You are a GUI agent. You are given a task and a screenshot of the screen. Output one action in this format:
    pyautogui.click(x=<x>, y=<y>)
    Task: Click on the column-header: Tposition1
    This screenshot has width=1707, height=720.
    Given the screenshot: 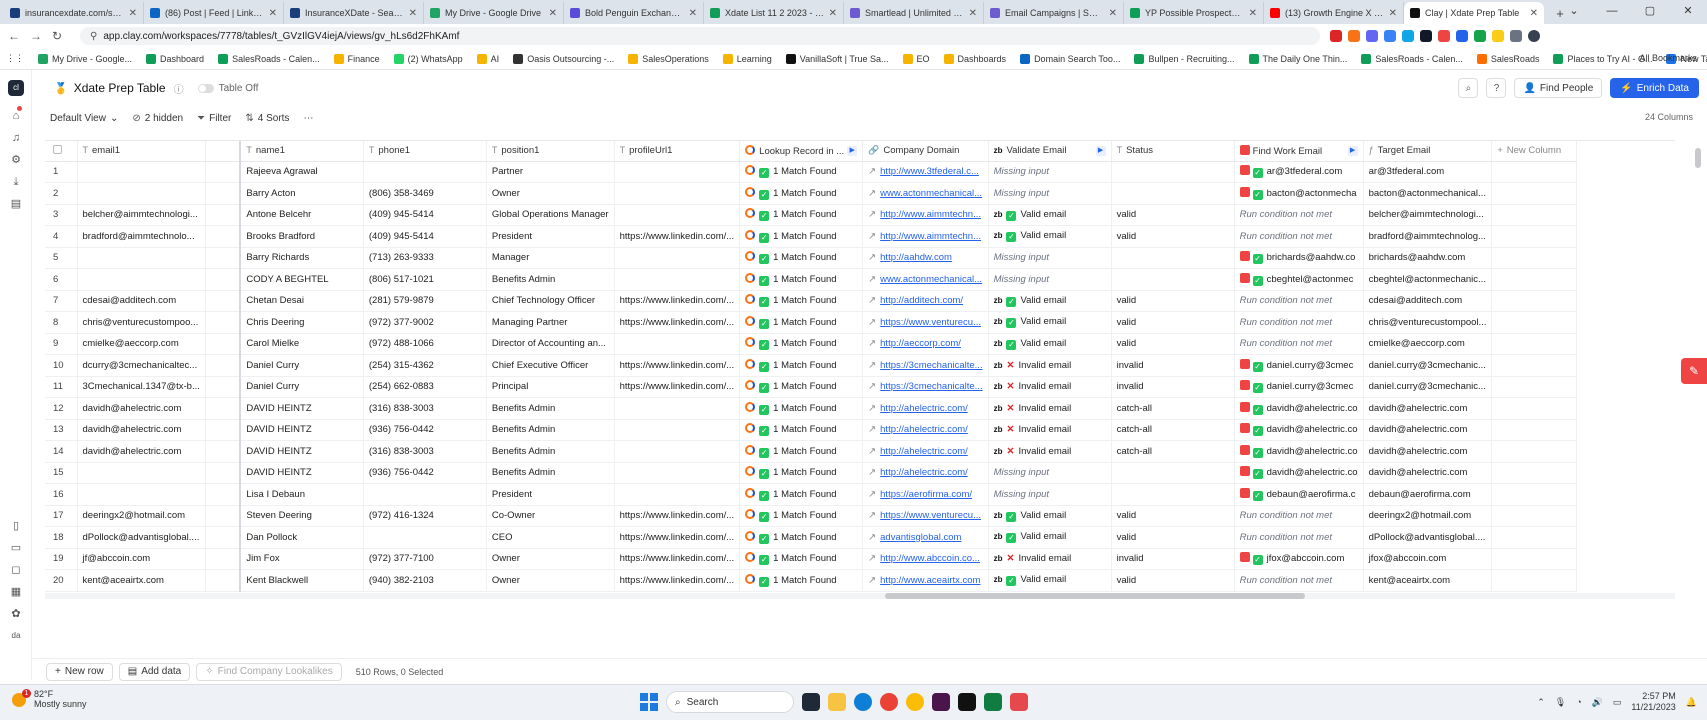 What is the action you would take?
    pyautogui.click(x=550, y=151)
    